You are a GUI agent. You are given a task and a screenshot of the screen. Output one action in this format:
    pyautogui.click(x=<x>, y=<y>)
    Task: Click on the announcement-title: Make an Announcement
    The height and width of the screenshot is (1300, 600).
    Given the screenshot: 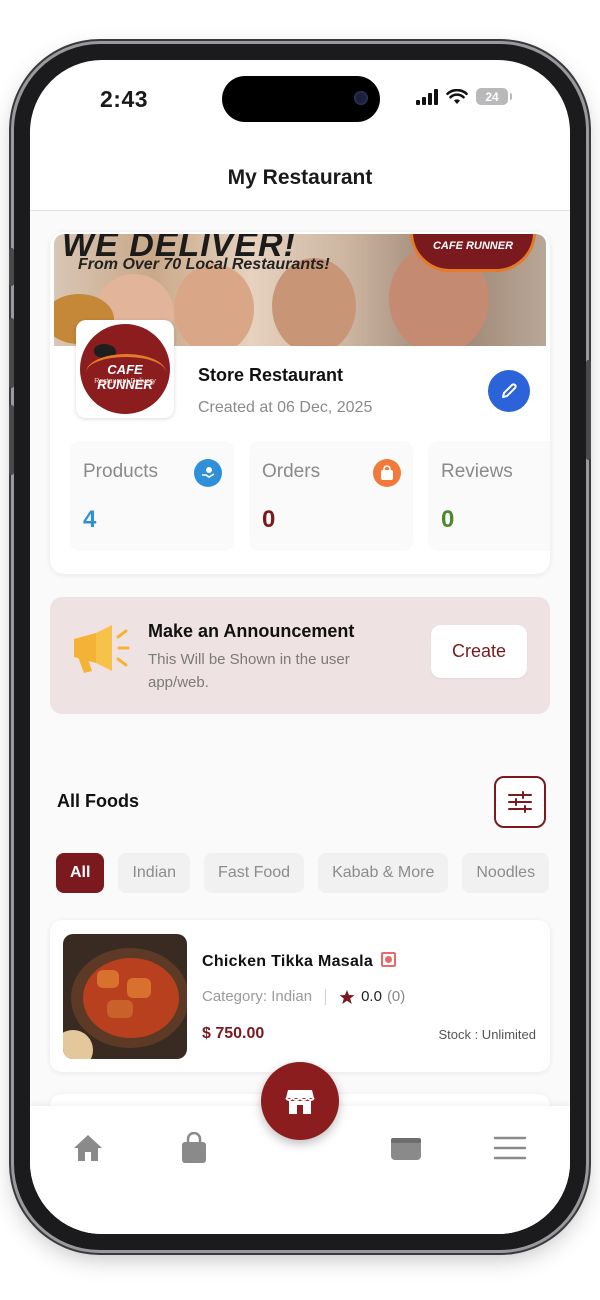 What is the action you would take?
    pyautogui.click(x=251, y=631)
    